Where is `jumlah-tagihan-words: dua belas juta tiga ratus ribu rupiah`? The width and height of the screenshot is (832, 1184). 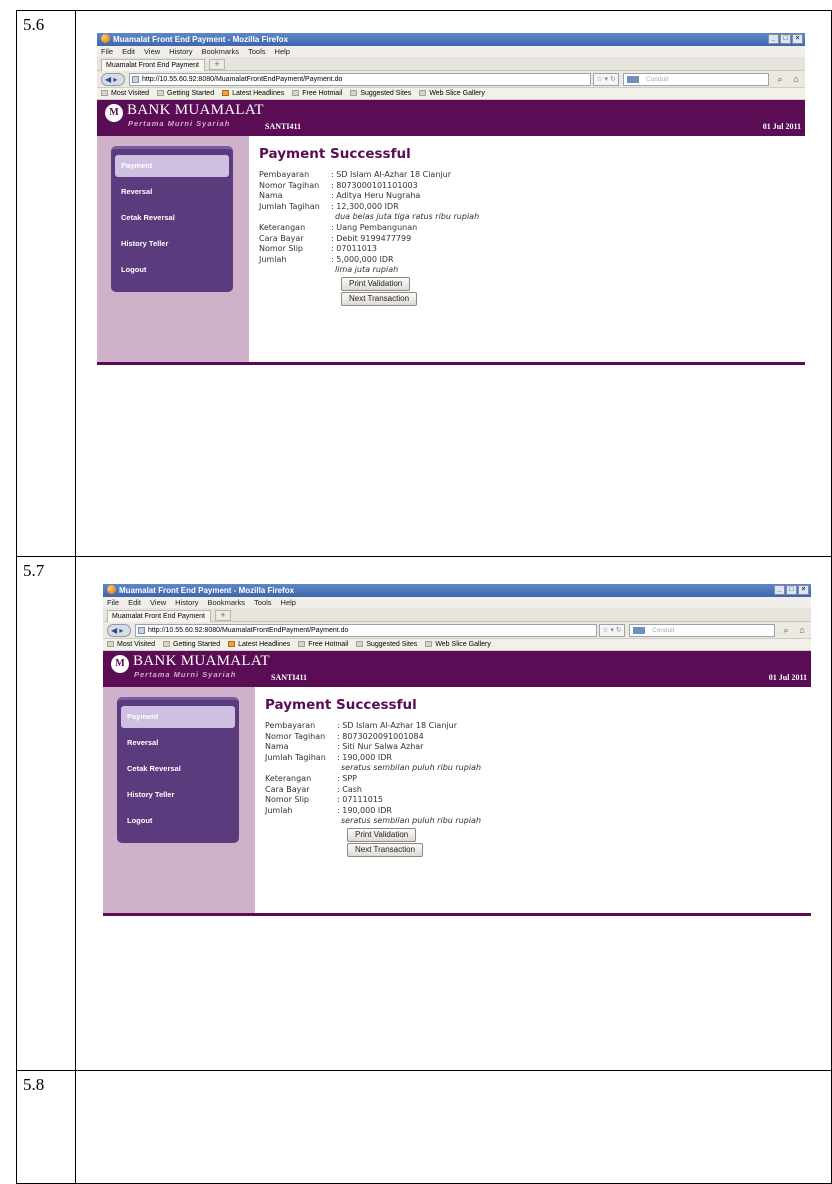 jumlah-tagihan-words: dua belas juta tiga ratus ribu rupiah is located at coordinates (407, 217).